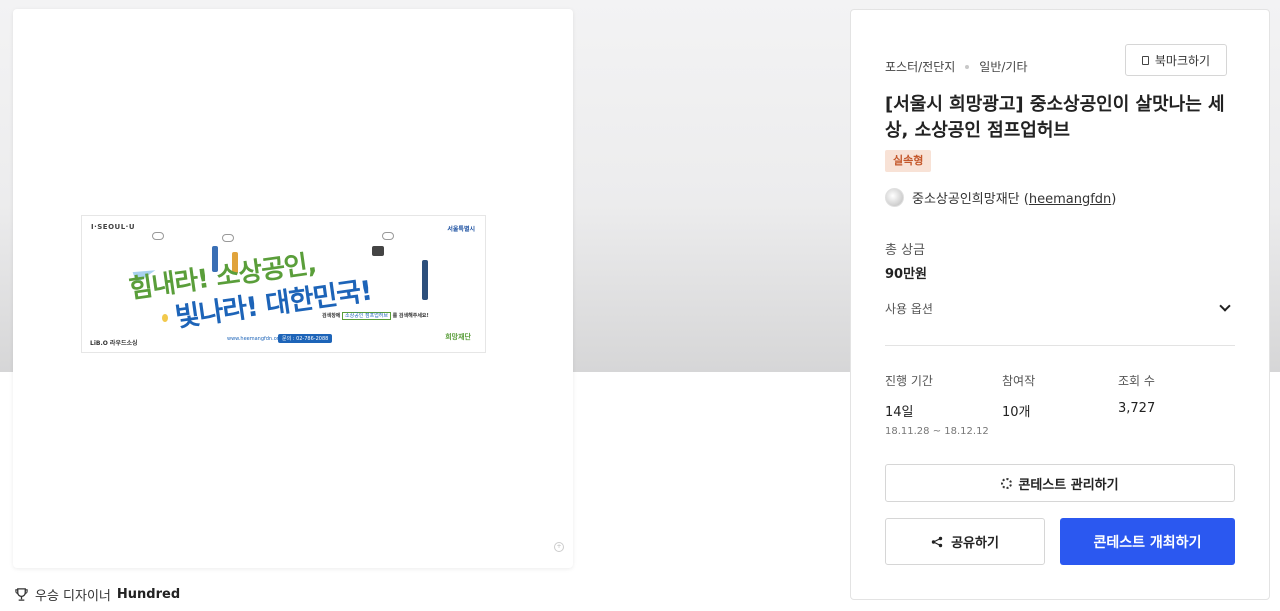 The height and width of the screenshot is (611, 1280). Describe the element at coordinates (1068, 485) in the screenshot. I see `manage-contest-label: 콘테스트 관리하기` at that location.